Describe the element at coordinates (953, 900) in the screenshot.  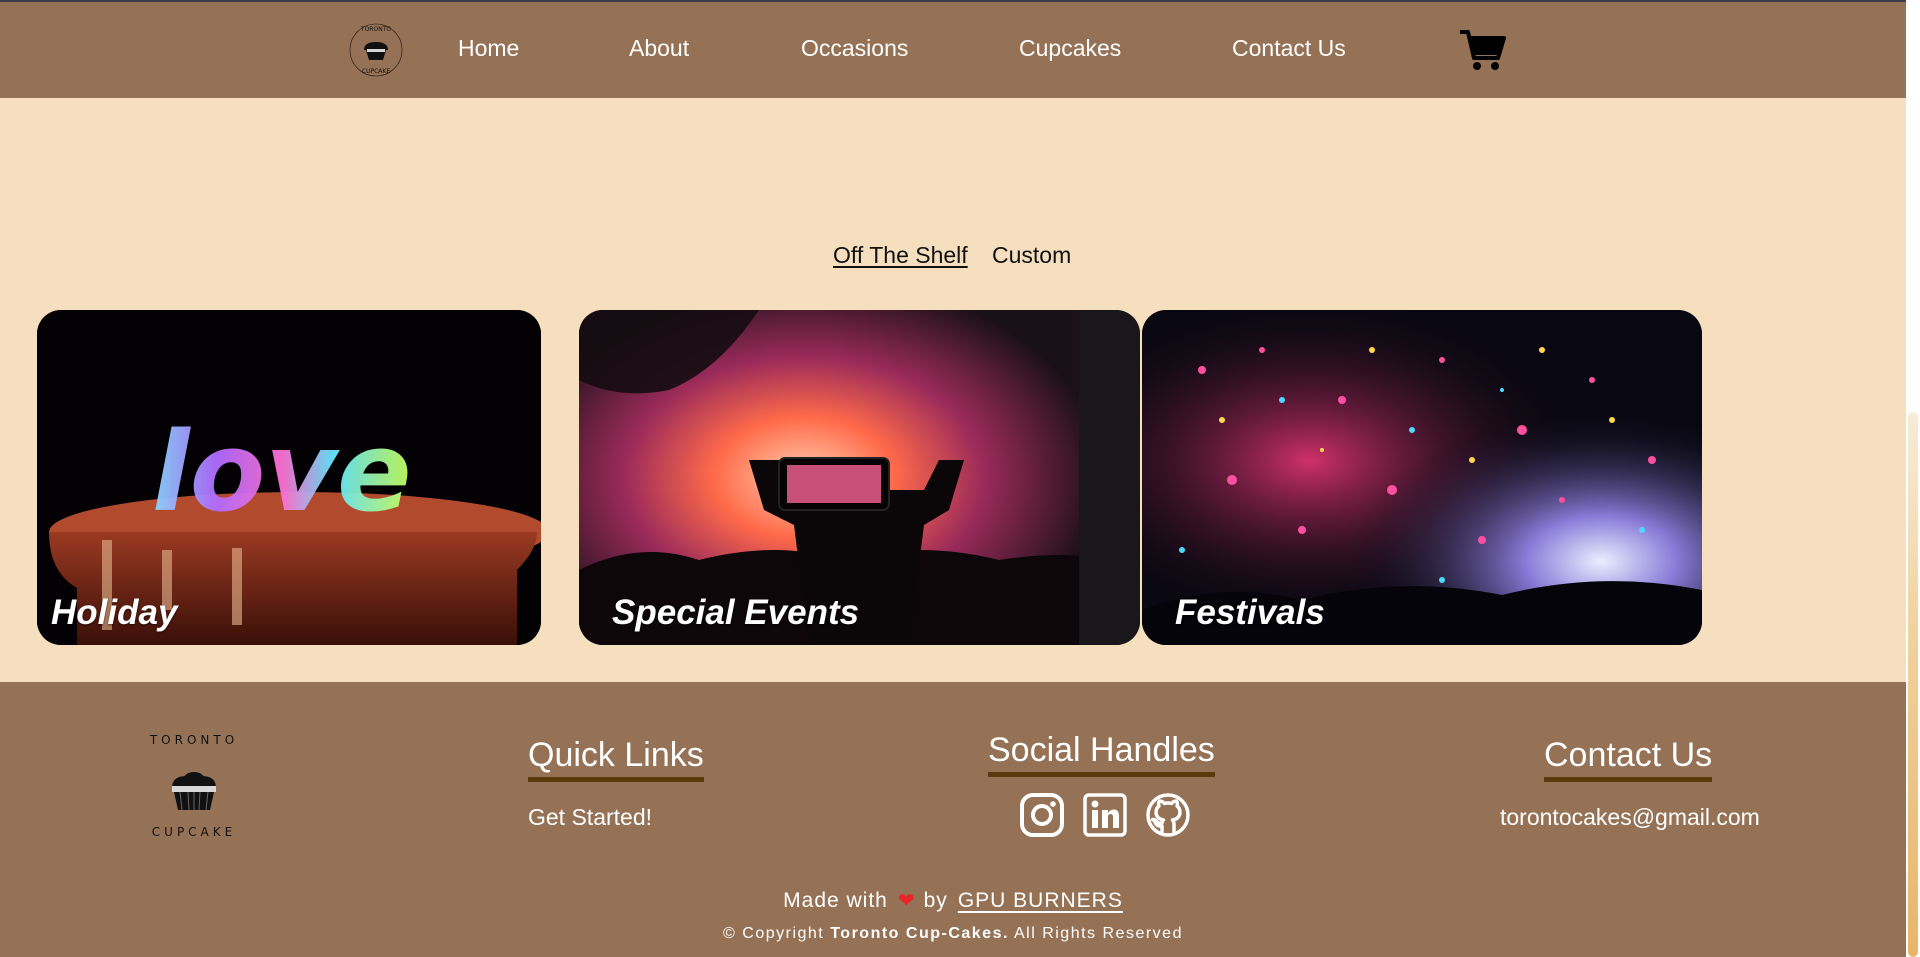
I see `made-with-line: Made with ❤ by GPU BURNERS` at that location.